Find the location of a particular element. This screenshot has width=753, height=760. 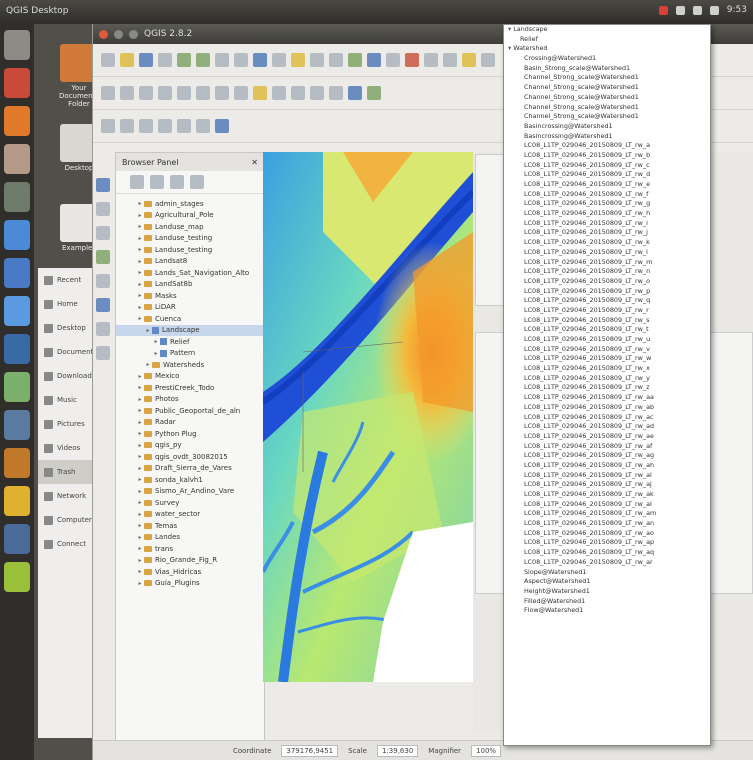

brightness-icon is located at coordinates (184, 126).